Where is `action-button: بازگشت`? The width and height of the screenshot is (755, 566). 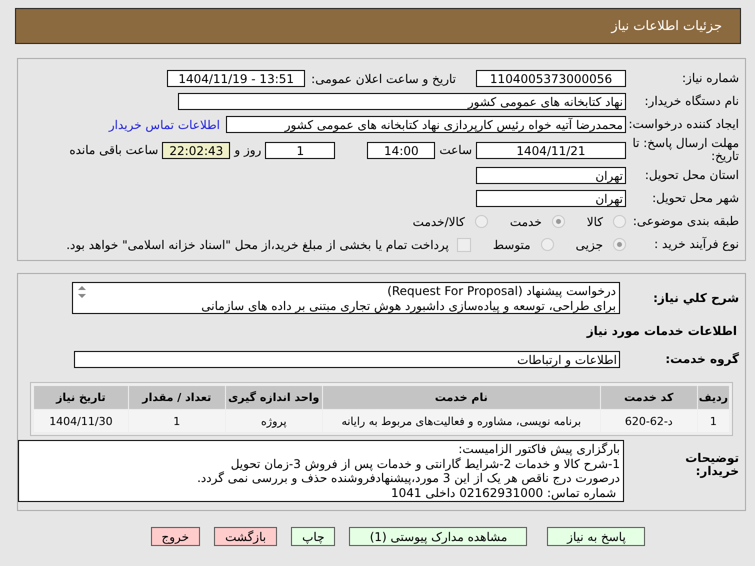
action-button: بازگشت is located at coordinates (246, 536).